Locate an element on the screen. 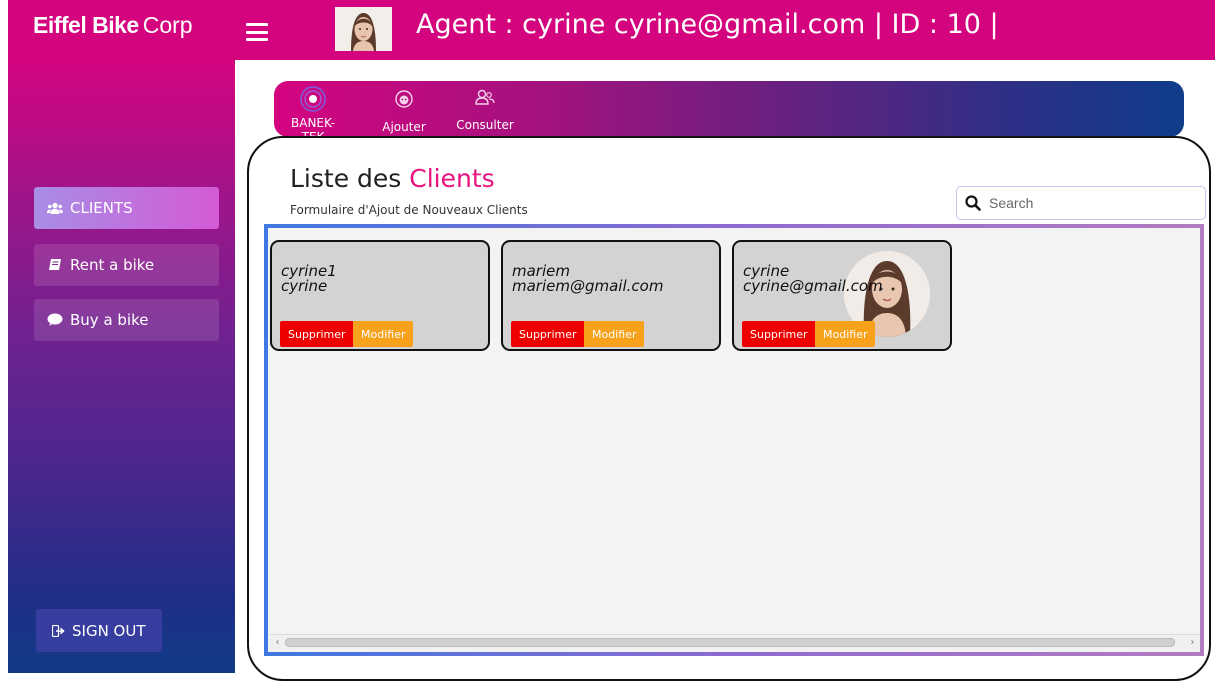  search-box is located at coordinates (1081, 203).